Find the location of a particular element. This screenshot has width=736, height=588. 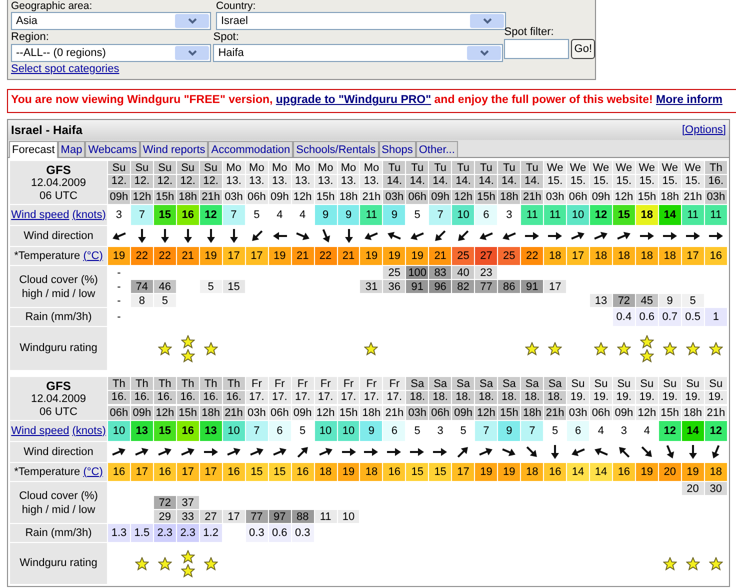

hour-cell: 12h is located at coordinates (486, 412).